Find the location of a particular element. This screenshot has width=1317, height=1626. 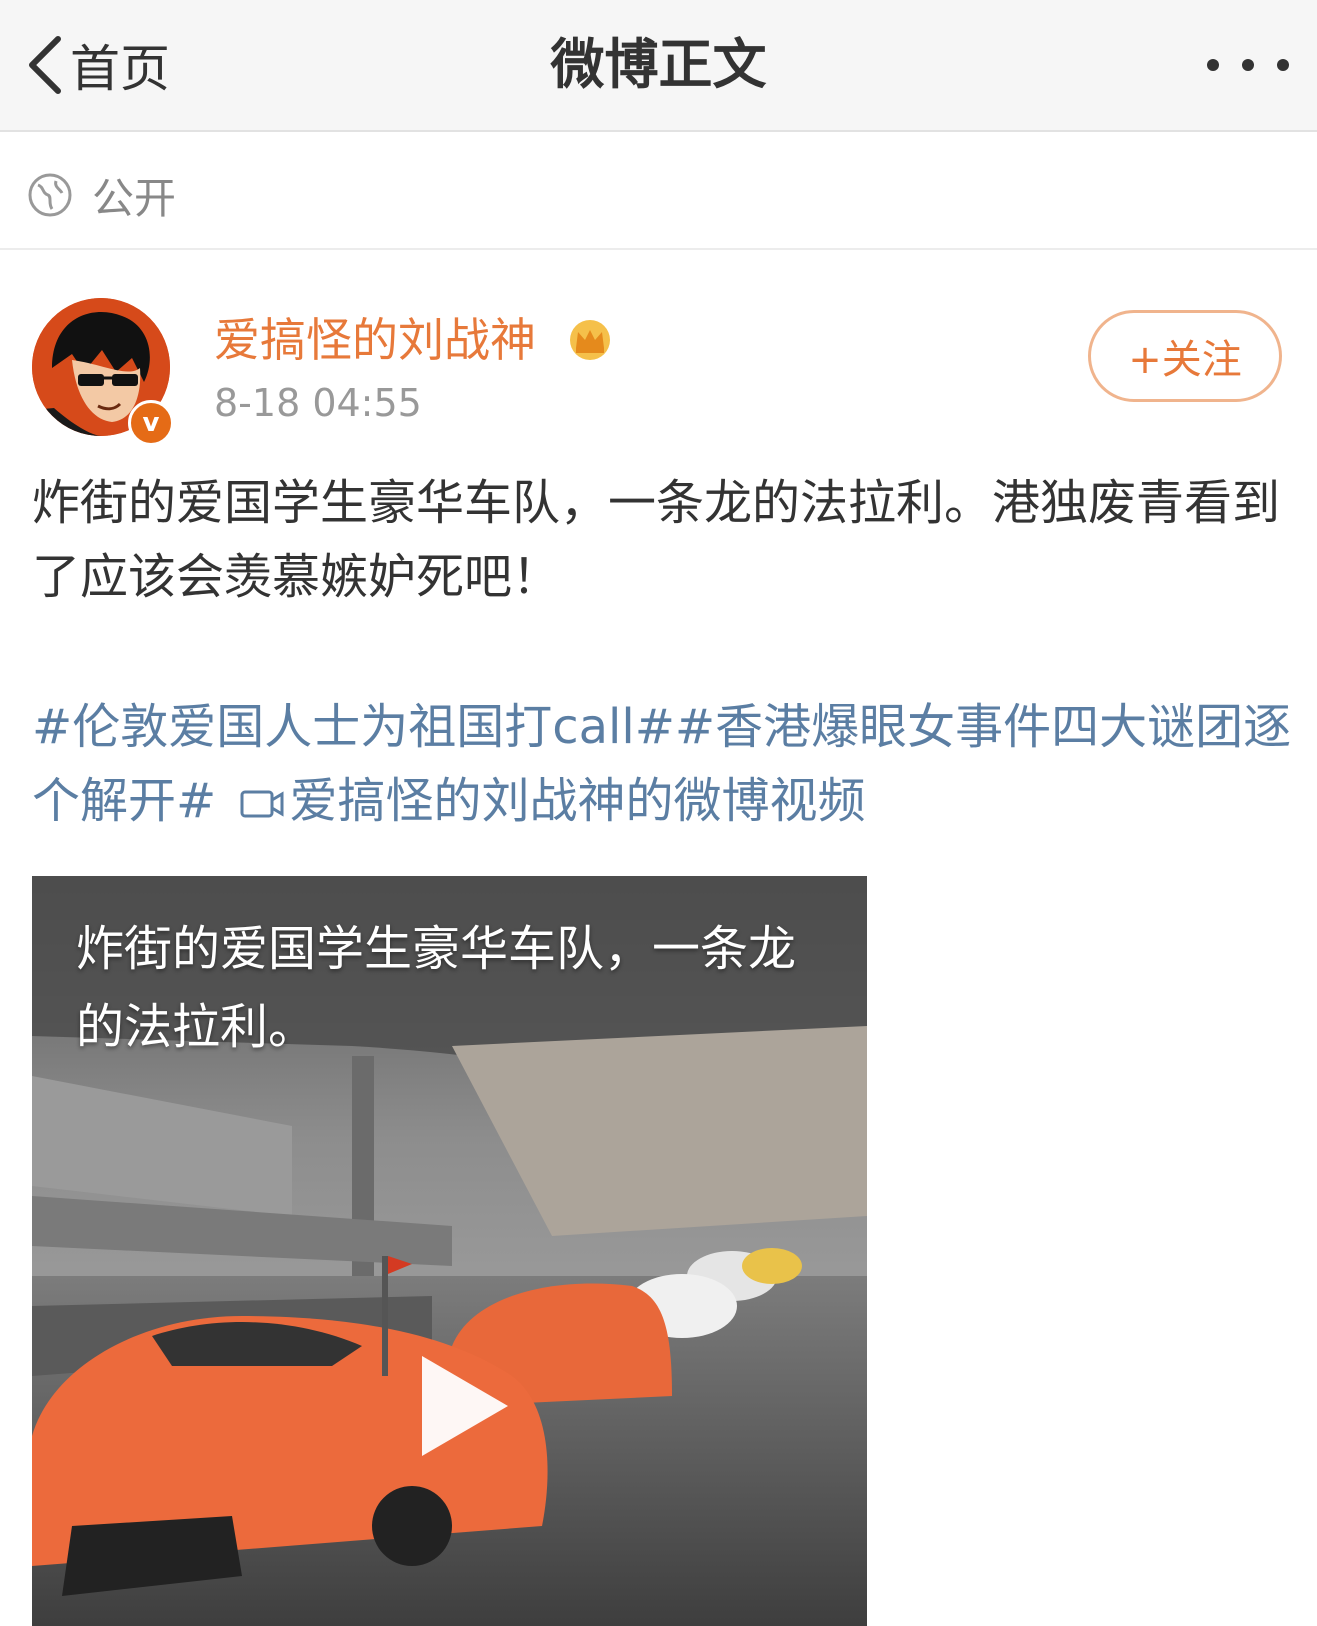

username: 爱搞怪的刘战神 is located at coordinates (375, 340).